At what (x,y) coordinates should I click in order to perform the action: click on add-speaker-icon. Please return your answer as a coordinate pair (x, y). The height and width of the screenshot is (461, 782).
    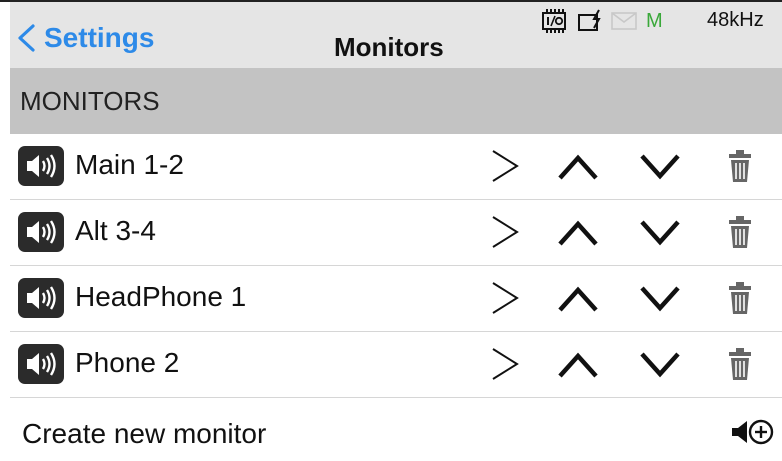
    Looking at the image, I should click on (753, 432).